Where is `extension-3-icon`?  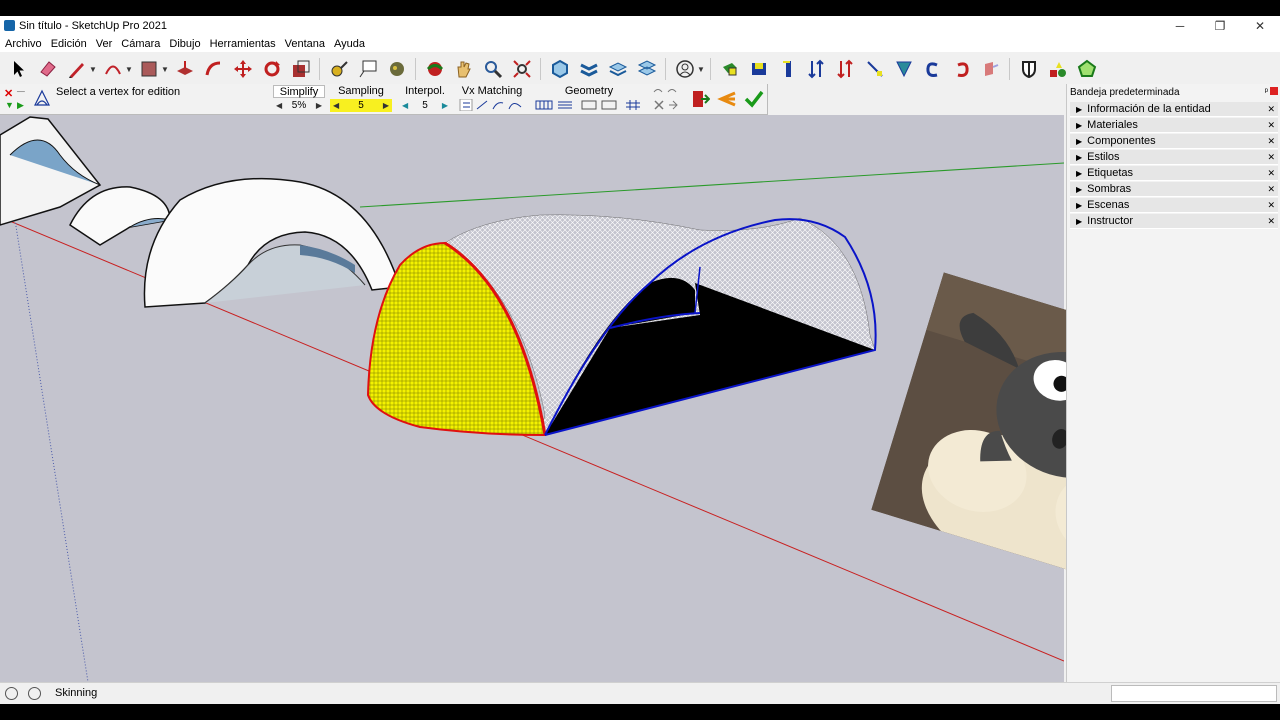
extension-3-icon is located at coordinates (788, 69).